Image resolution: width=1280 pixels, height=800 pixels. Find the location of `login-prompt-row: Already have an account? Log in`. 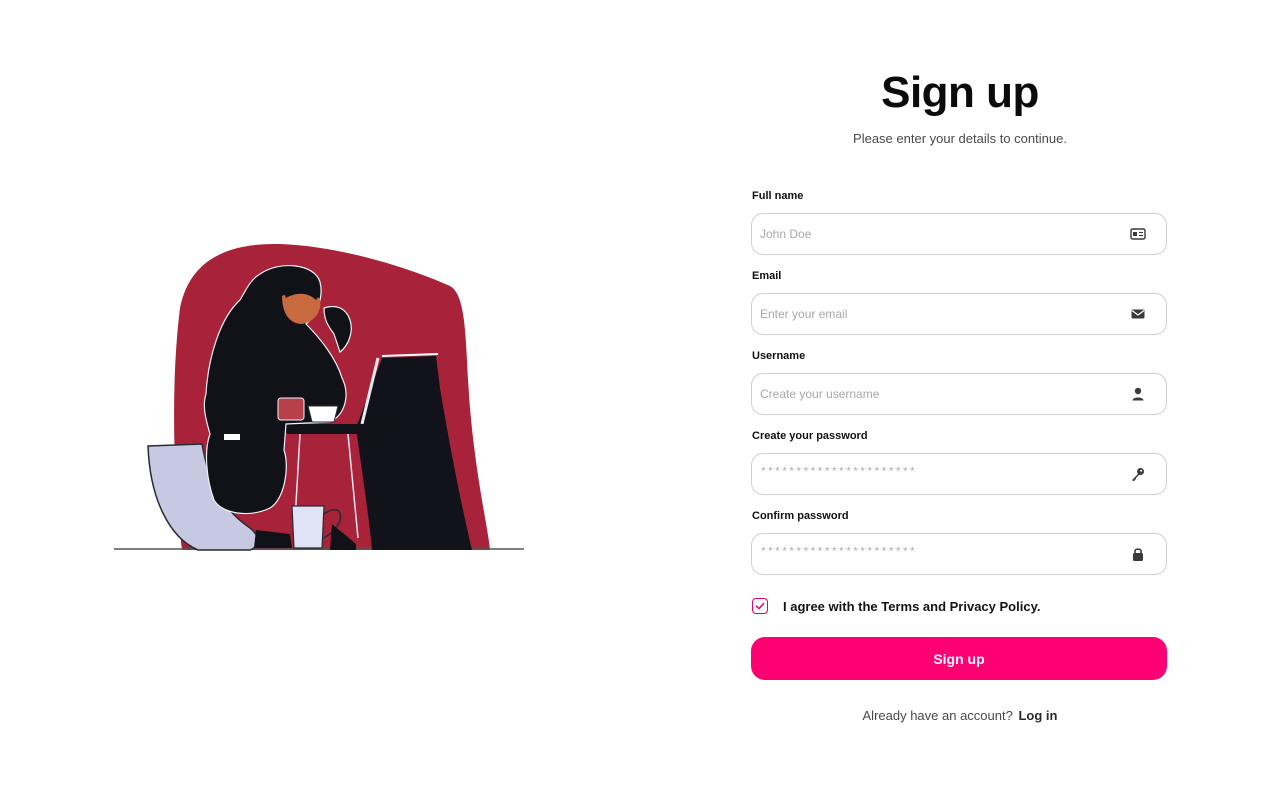

login-prompt-row: Already have an account? Log in is located at coordinates (960, 715).